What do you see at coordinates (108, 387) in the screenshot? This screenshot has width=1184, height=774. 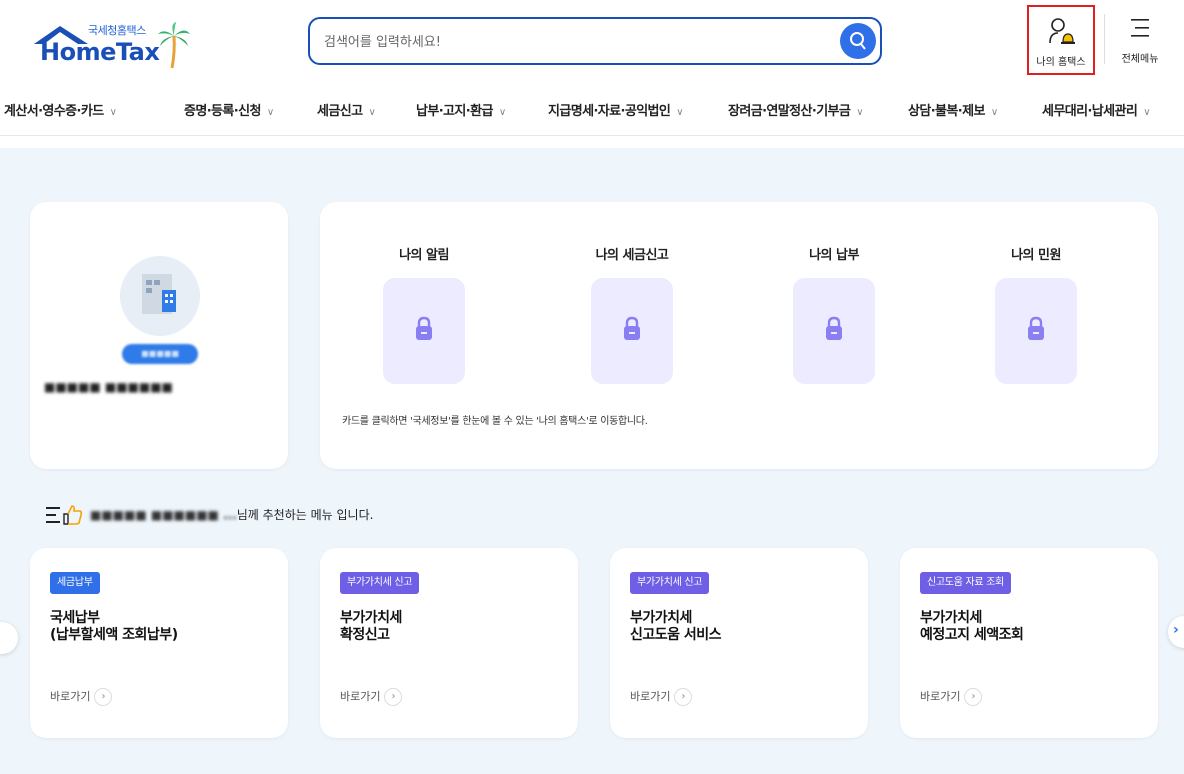 I see `profile-name: ■■■■■ ■■■■■■` at bounding box center [108, 387].